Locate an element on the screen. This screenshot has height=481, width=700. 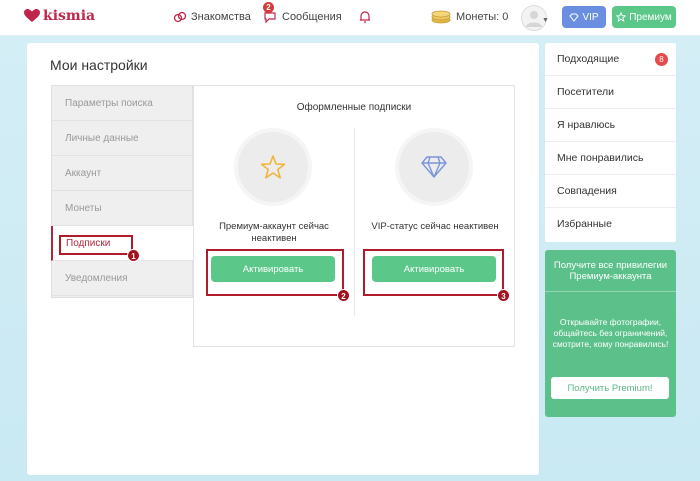
sidebar-item-label: Избранные is located at coordinates (584, 224).